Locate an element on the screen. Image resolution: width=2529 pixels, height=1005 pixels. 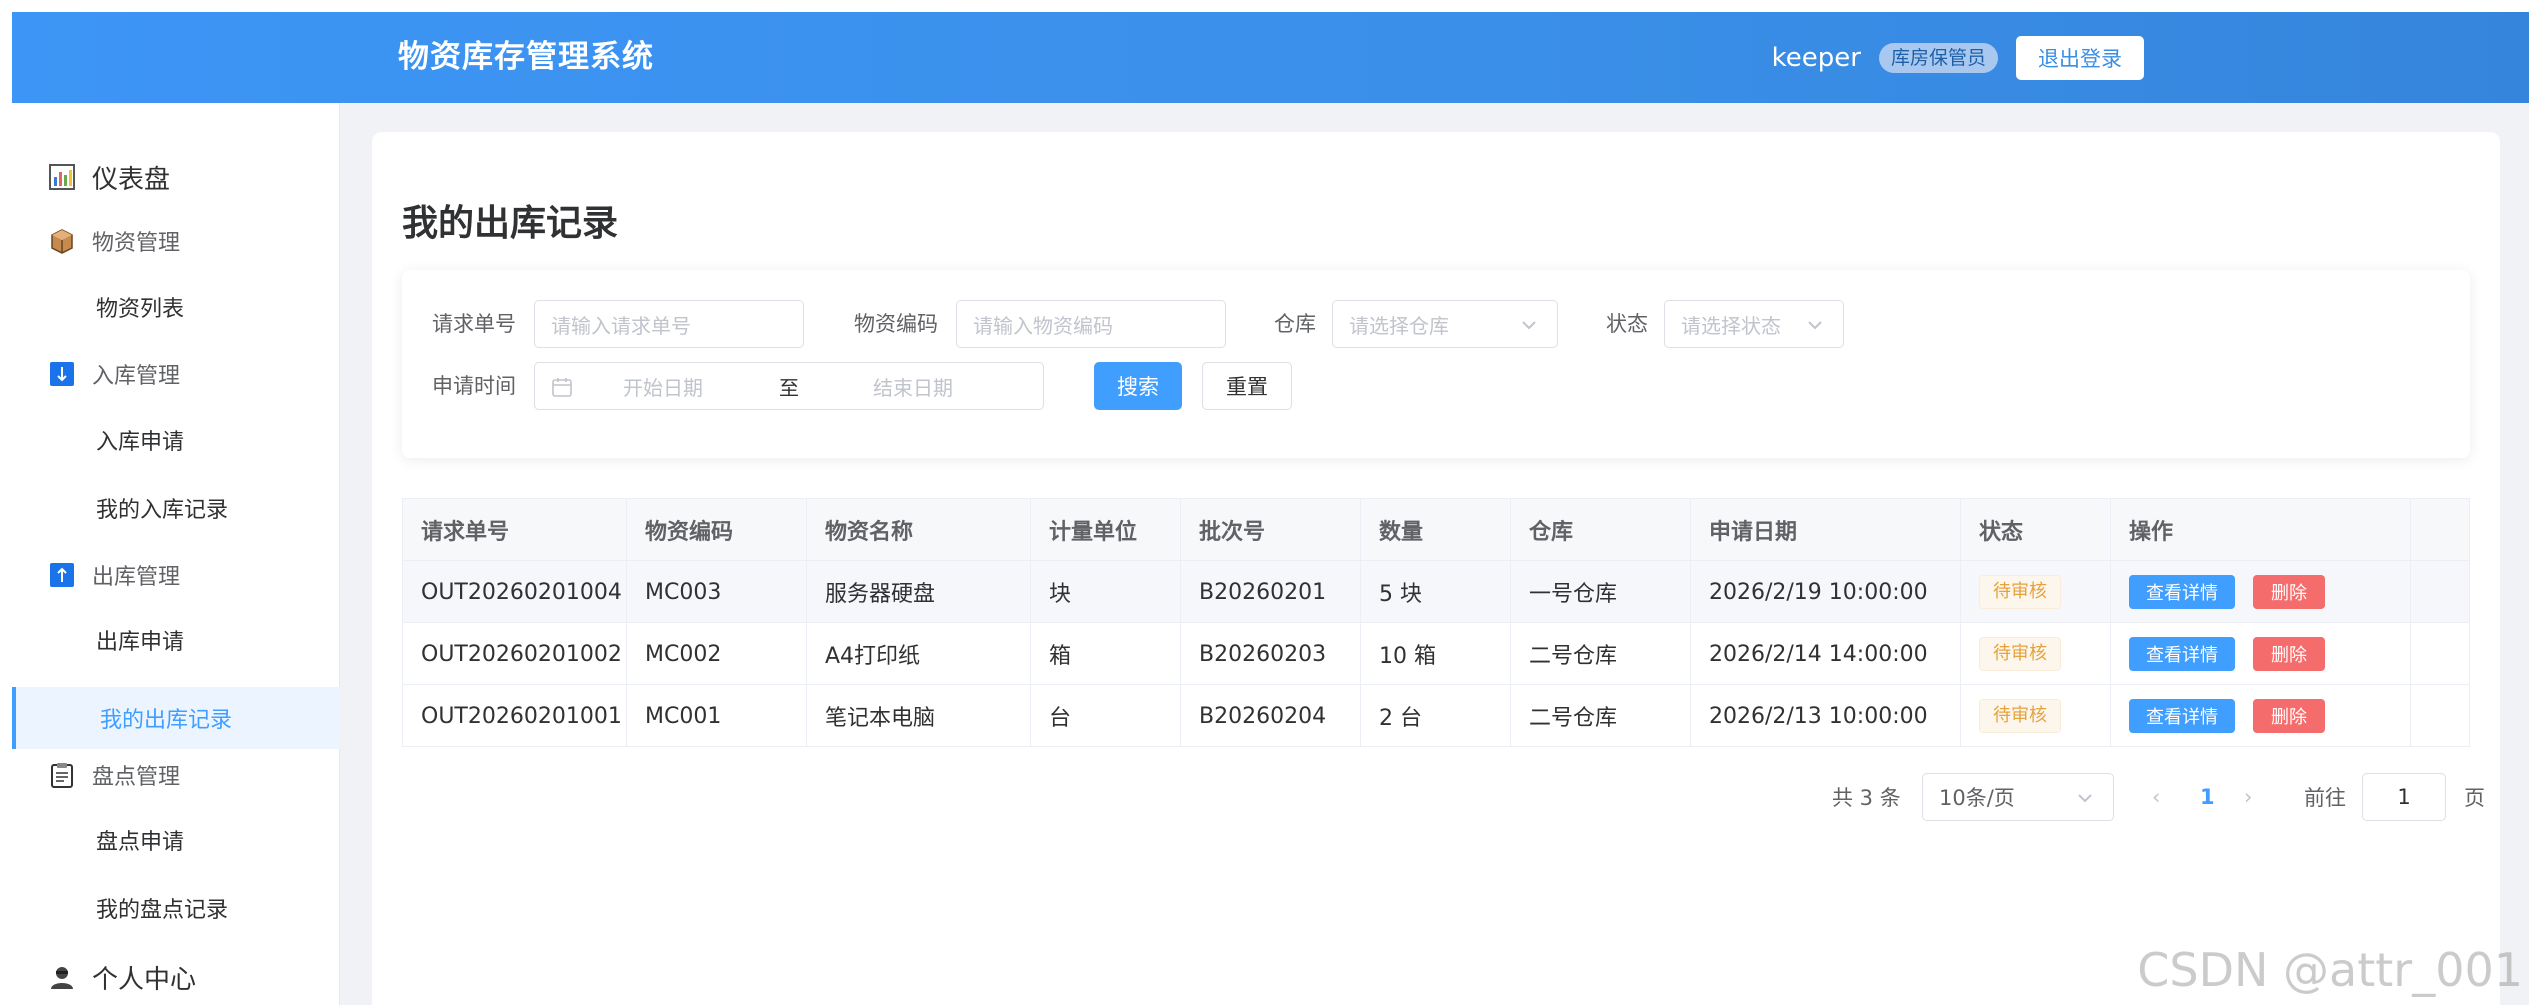
arrow-down-icon is located at coordinates (62, 374).